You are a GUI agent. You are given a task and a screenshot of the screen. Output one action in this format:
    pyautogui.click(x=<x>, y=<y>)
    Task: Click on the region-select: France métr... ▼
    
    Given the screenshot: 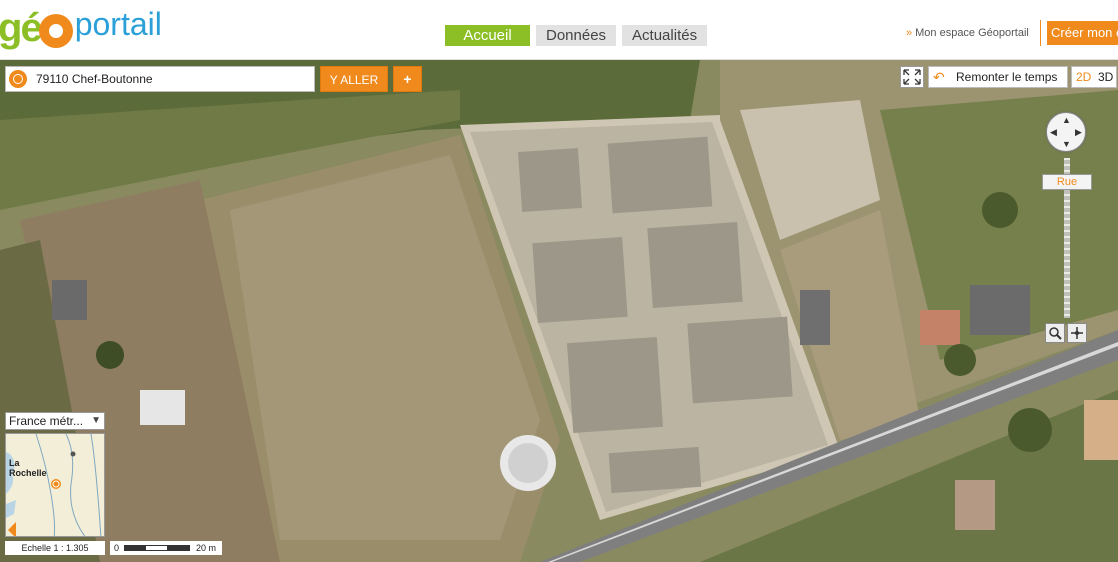 What is the action you would take?
    pyautogui.click(x=55, y=421)
    